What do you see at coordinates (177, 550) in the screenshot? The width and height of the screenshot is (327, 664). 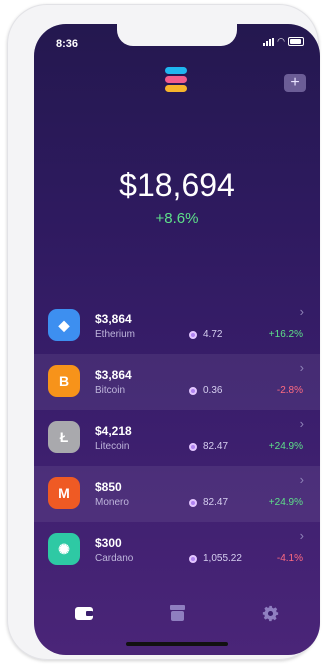 I see `coin-row-cardano: ✺ $300 Cardano 1,055.22 -4.1% ›` at bounding box center [177, 550].